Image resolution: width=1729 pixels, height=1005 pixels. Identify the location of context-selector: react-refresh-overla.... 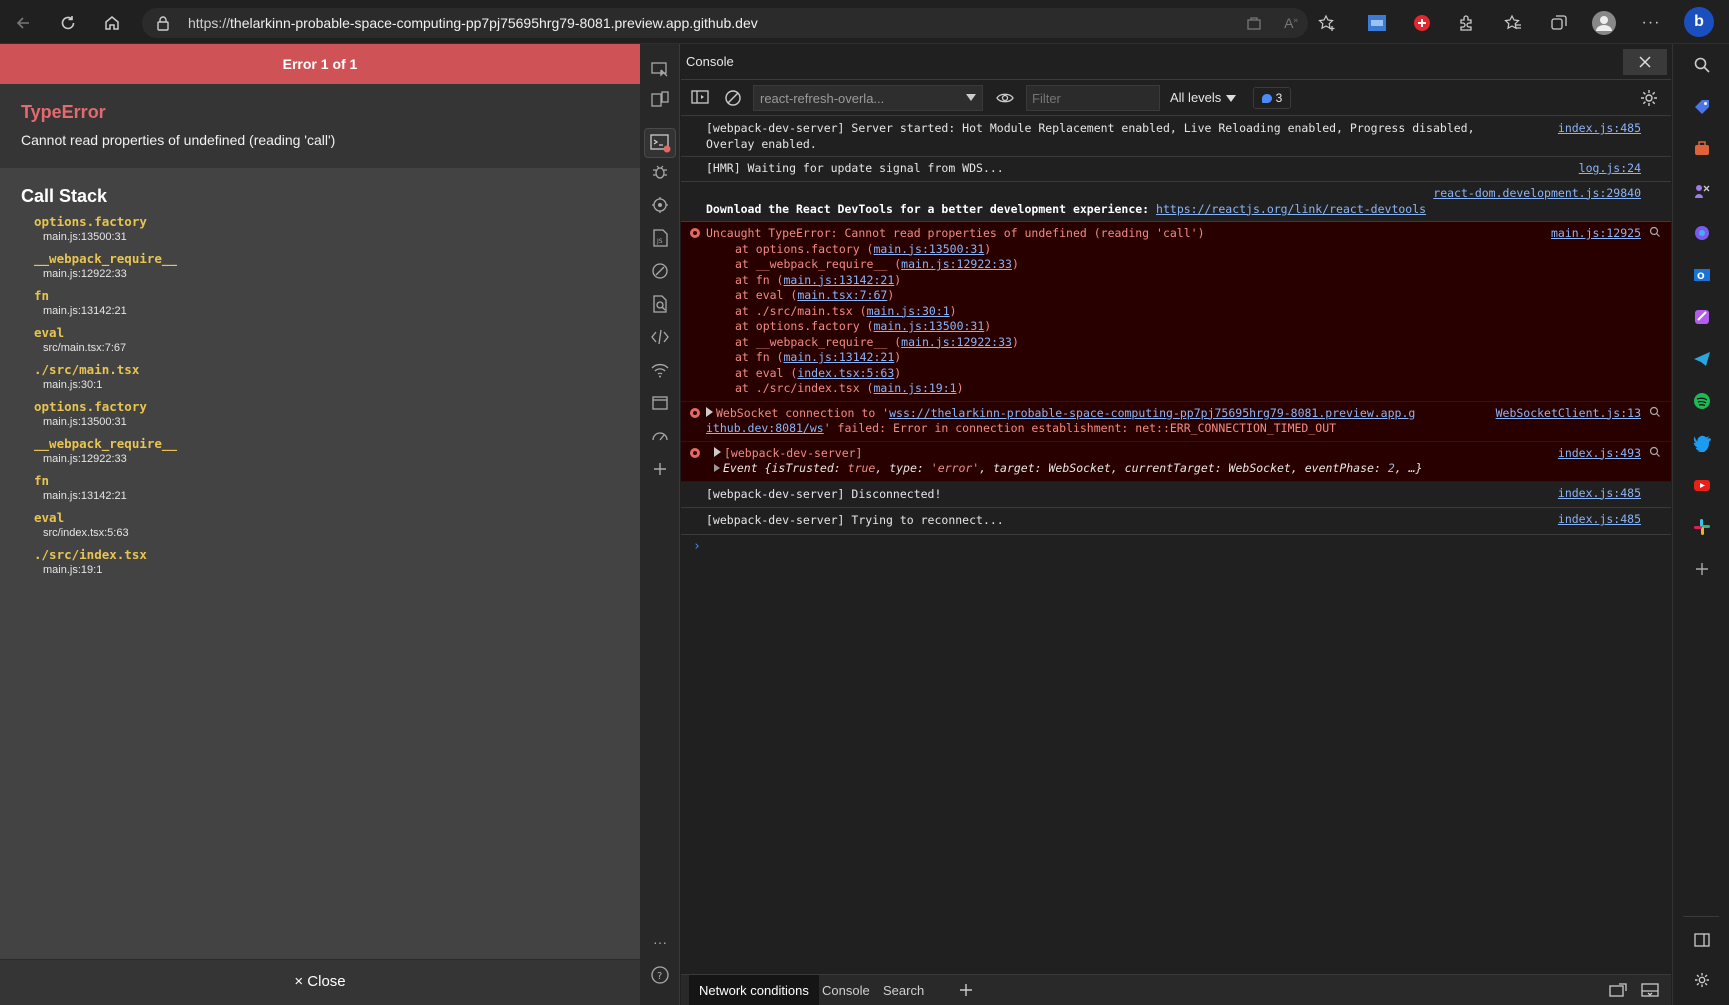
(868, 98).